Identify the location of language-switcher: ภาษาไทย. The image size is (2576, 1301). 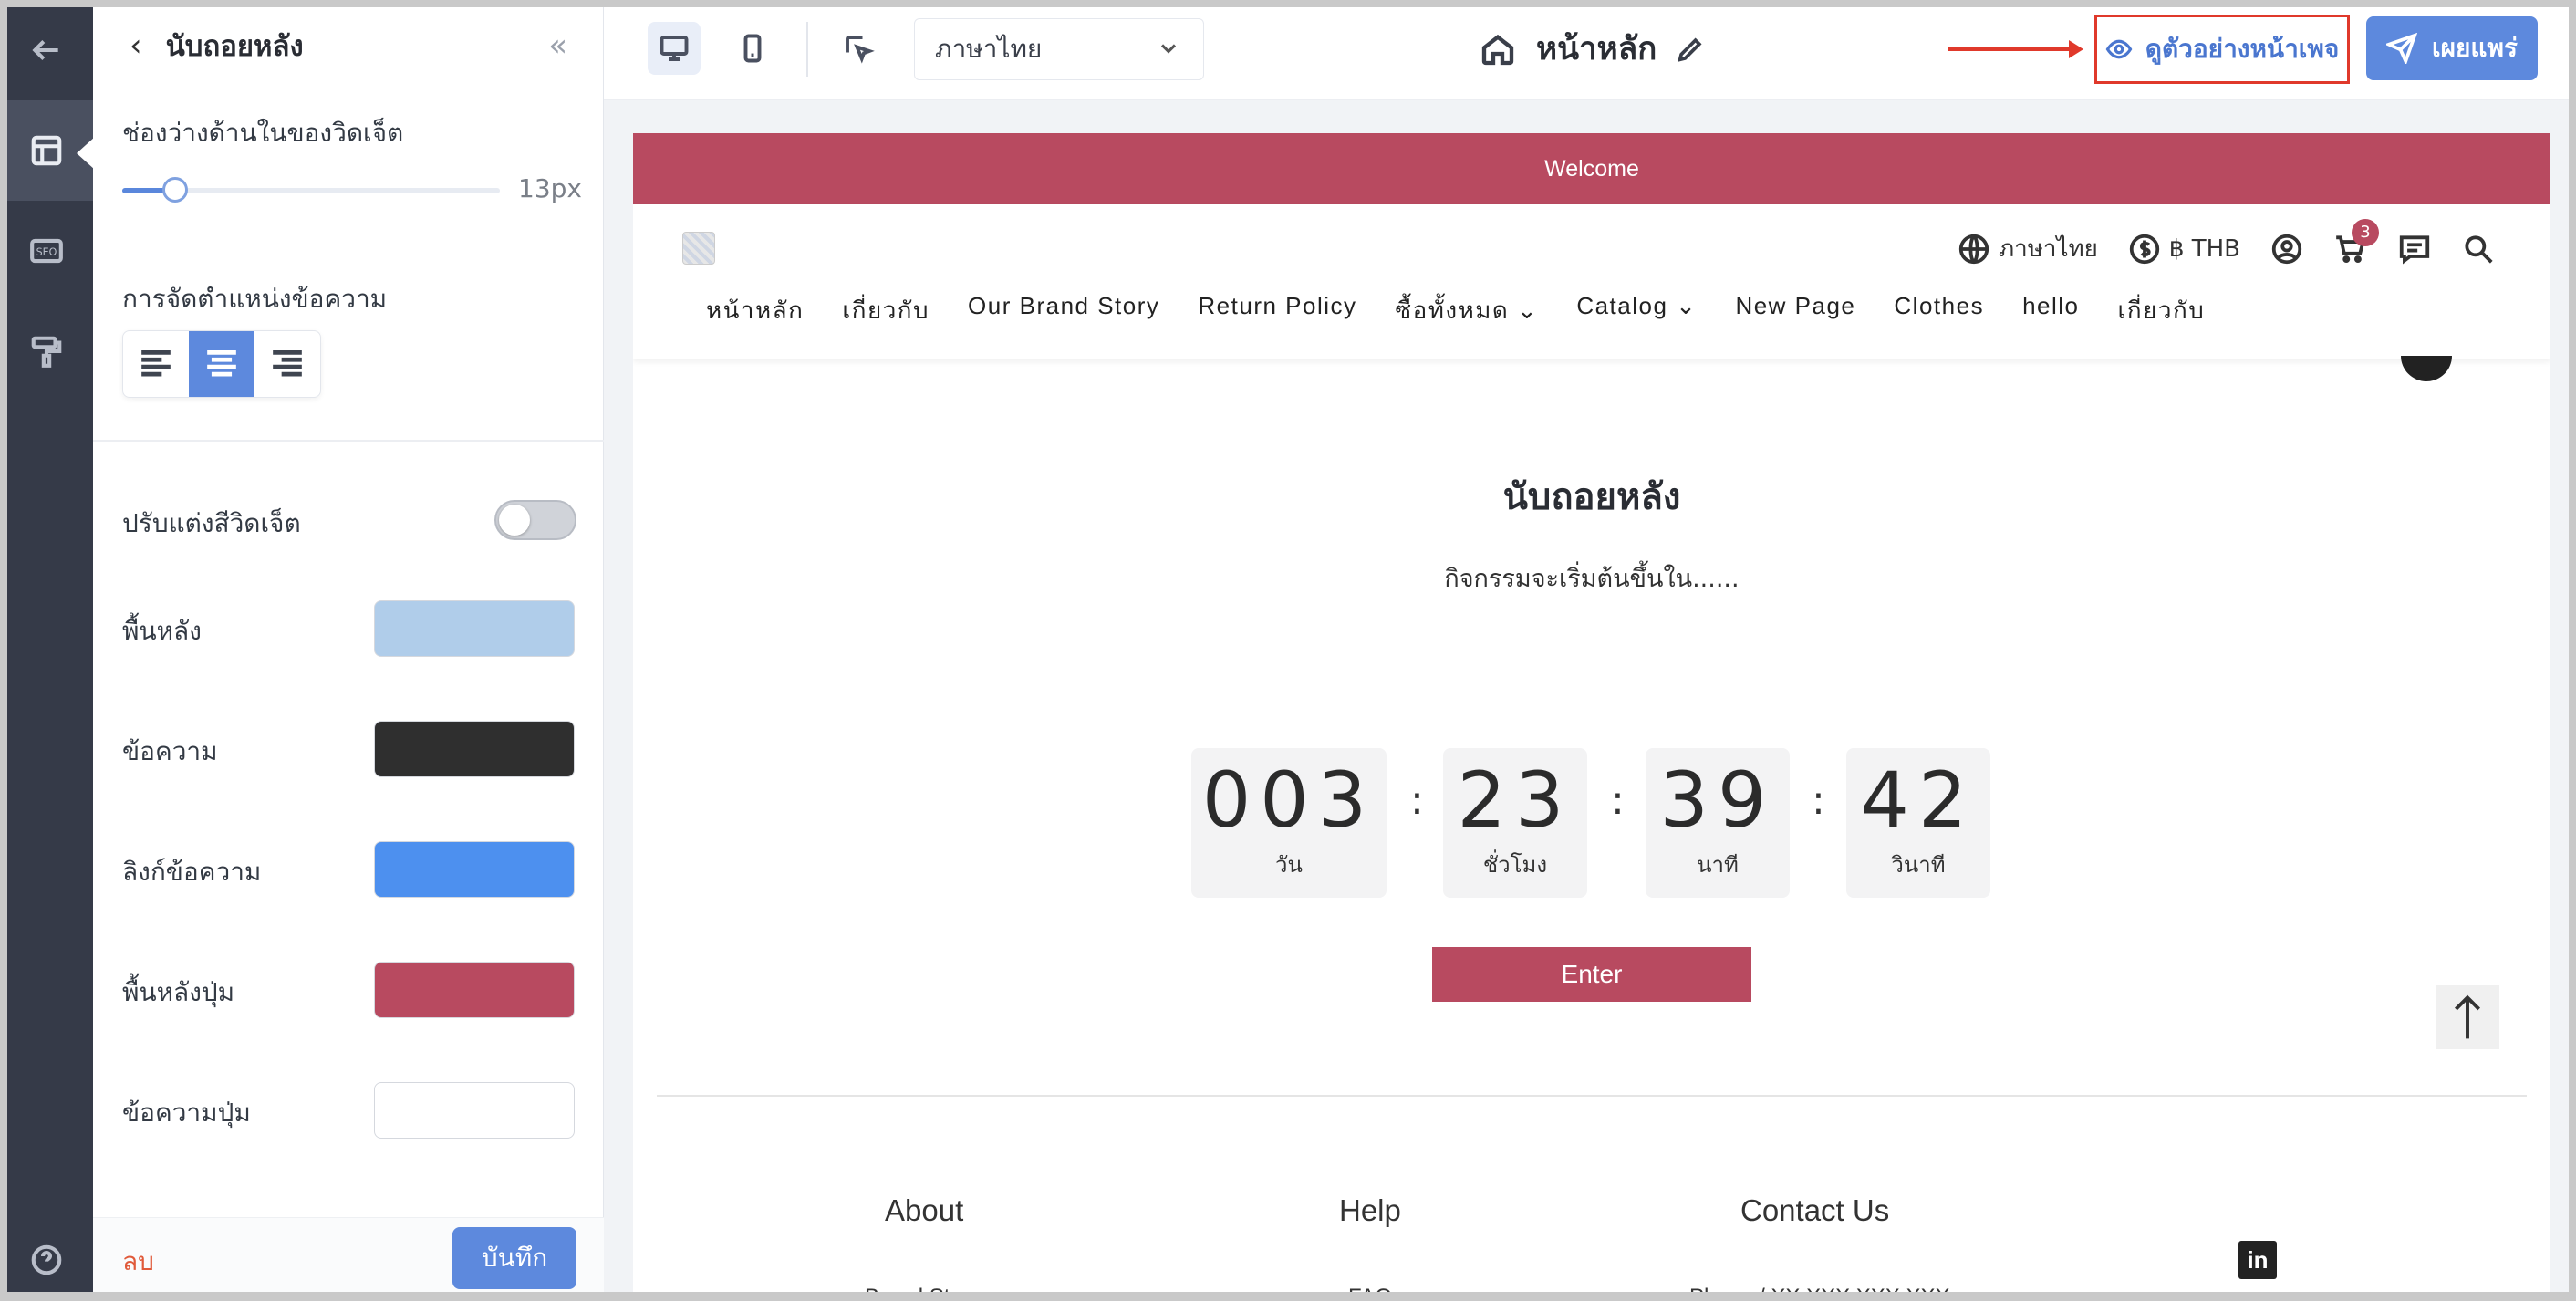
(2028, 248).